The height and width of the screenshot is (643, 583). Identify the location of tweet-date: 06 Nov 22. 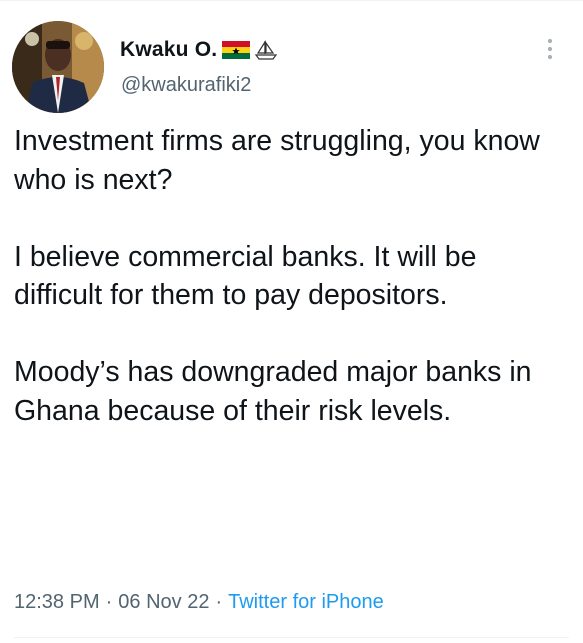
(163, 602).